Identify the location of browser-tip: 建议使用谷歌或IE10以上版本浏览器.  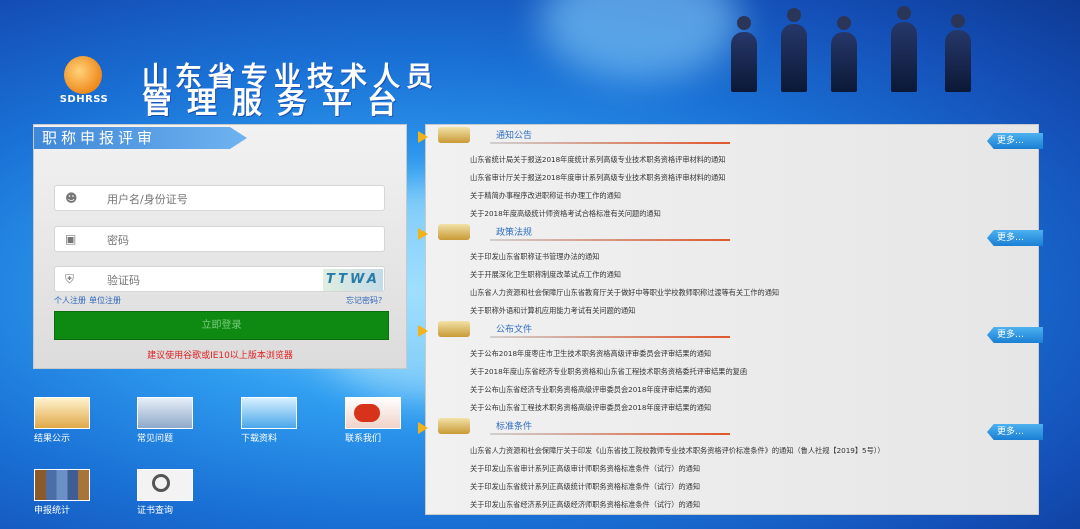
(220, 356).